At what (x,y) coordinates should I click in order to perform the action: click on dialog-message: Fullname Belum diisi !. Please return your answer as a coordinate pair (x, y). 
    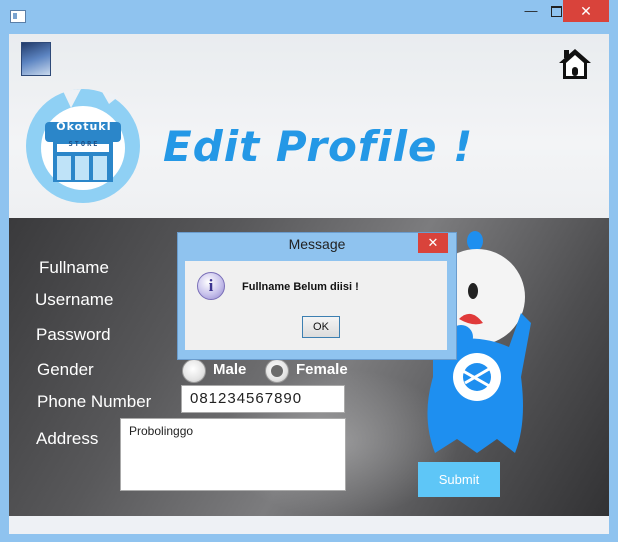
    Looking at the image, I should click on (300, 287).